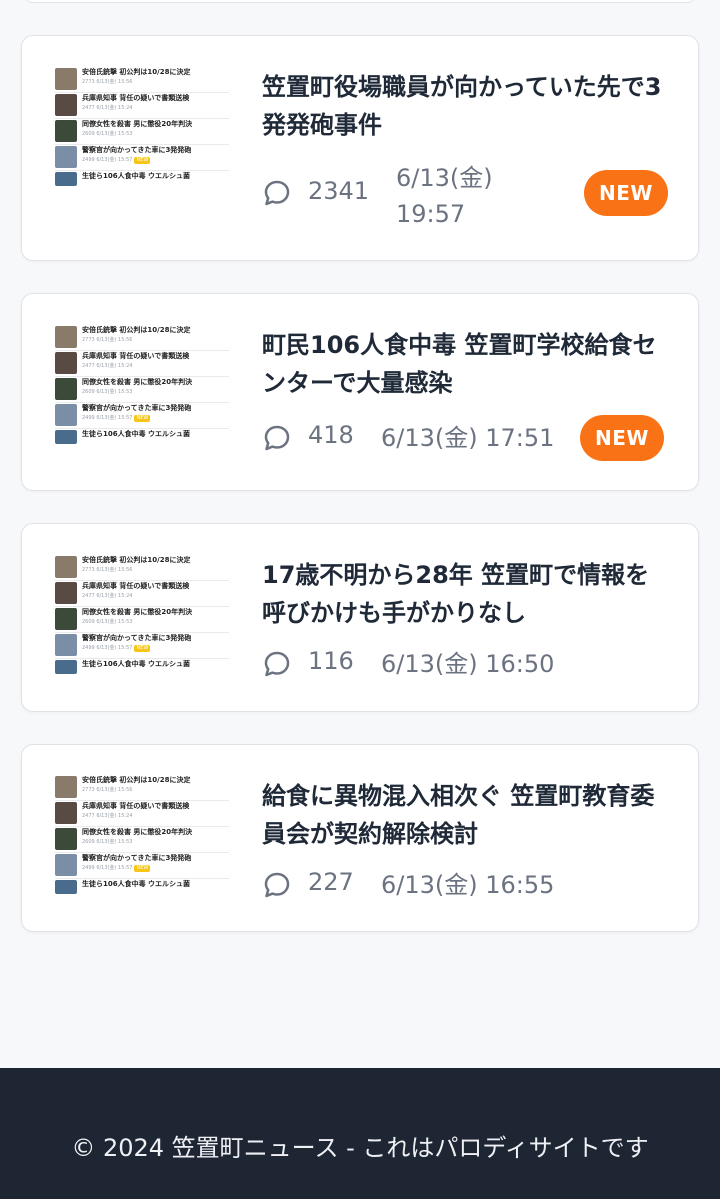 The image size is (720, 1199). What do you see at coordinates (467, 815) in the screenshot?
I see `article-headline: 給食に異物混入相次ぐ 笠置町教育委員会が契約解除検討` at bounding box center [467, 815].